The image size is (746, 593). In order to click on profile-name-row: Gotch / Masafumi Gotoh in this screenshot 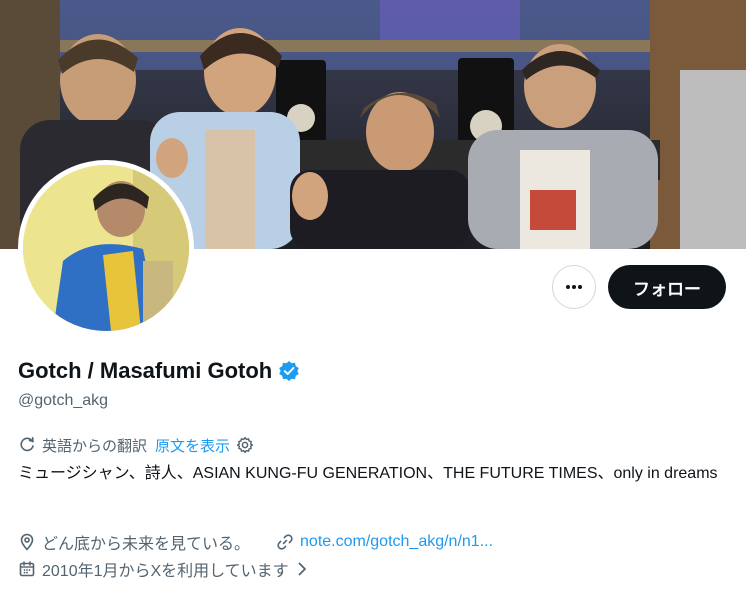, I will do `click(159, 371)`.